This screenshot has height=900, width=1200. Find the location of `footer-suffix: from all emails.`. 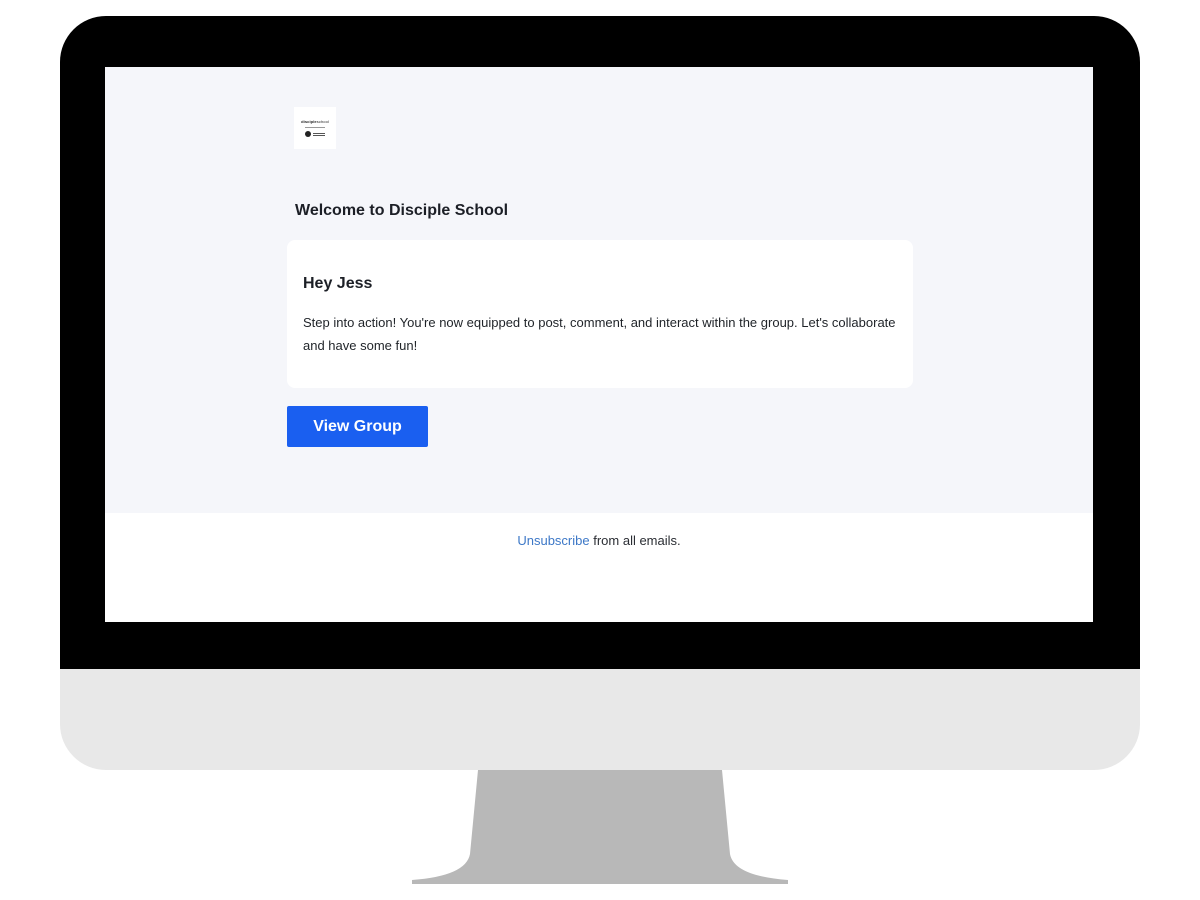

footer-suffix: from all emails. is located at coordinates (635, 540).